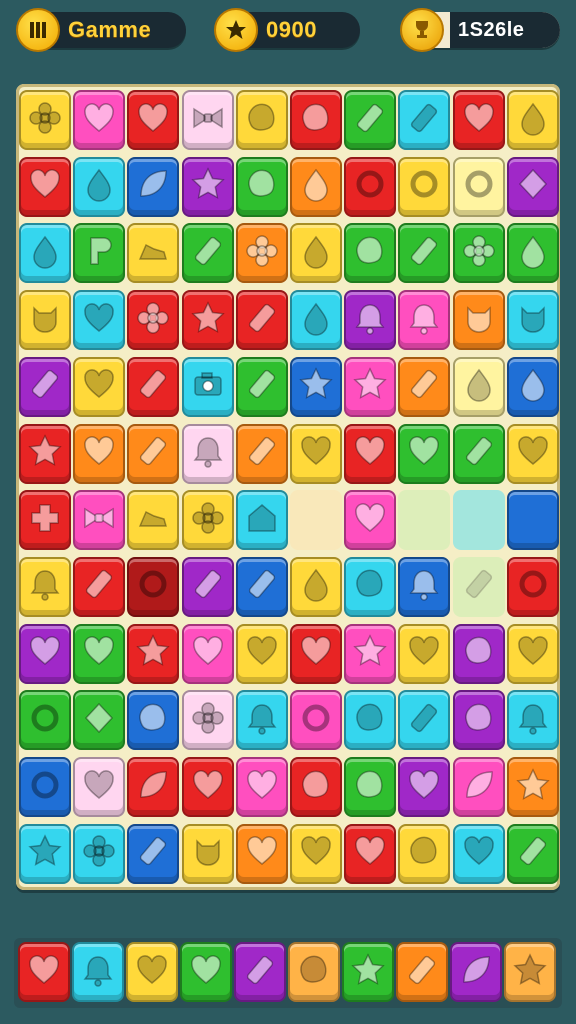 The image size is (576, 1024). What do you see at coordinates (38, 30) in the screenshot?
I see `pause-bars-icon` at bounding box center [38, 30].